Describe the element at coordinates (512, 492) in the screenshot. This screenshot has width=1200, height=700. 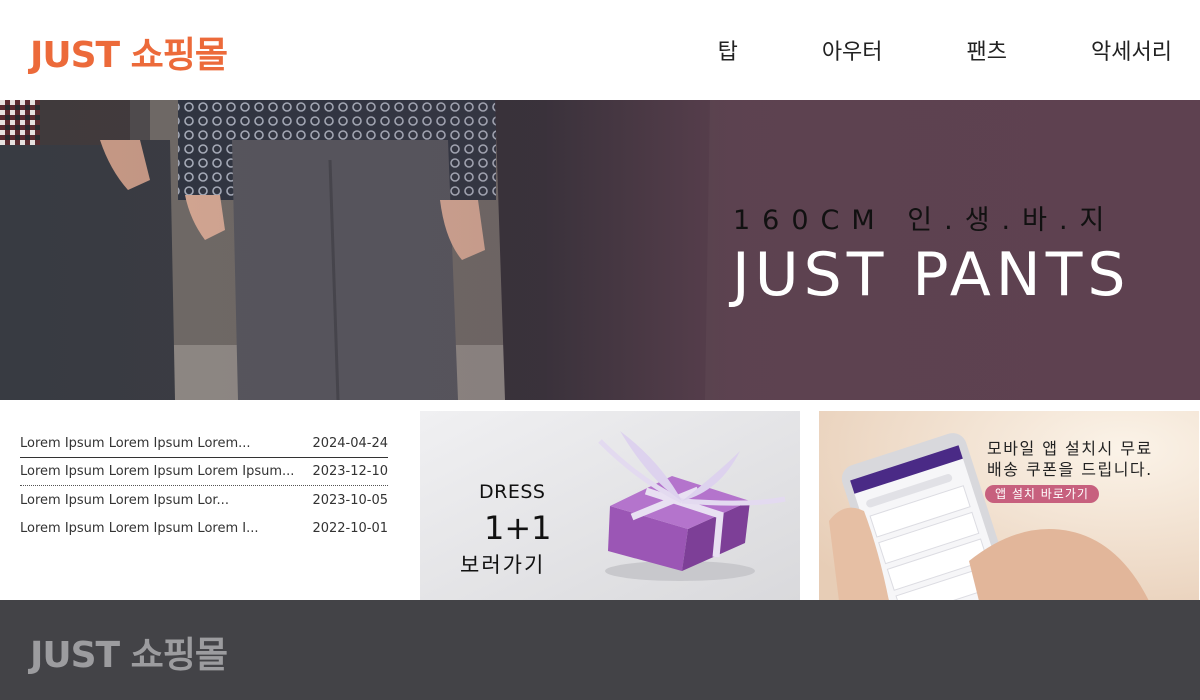
I see `promo-label: DRESS` at that location.